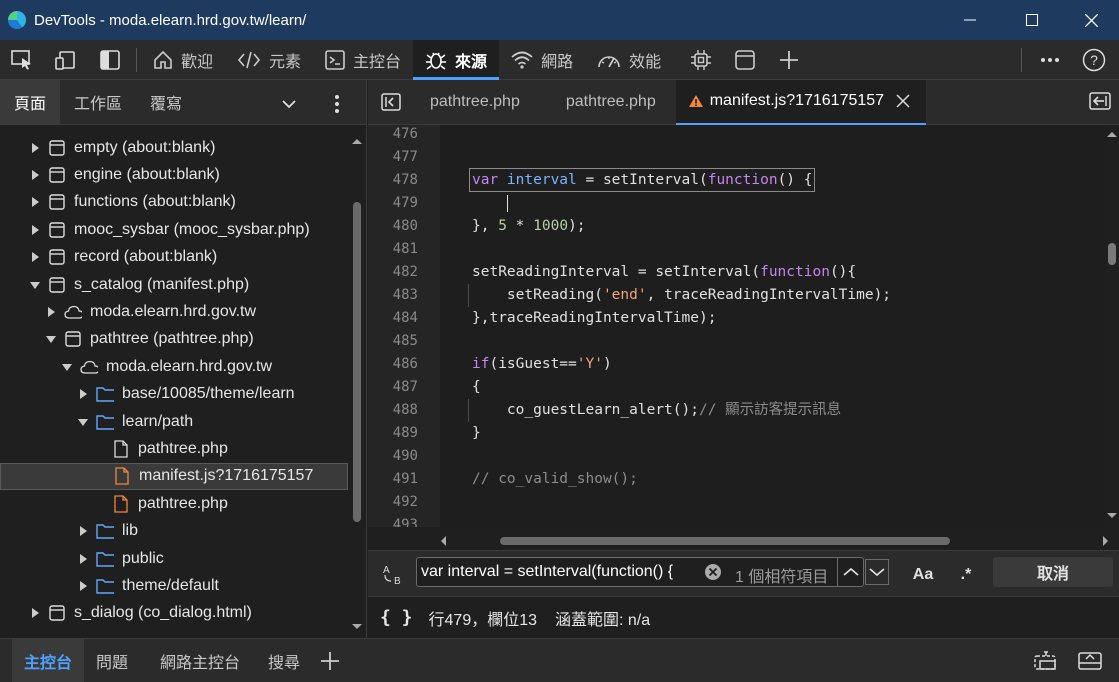  Describe the element at coordinates (701, 60) in the screenshot. I see `memory-tab` at that location.